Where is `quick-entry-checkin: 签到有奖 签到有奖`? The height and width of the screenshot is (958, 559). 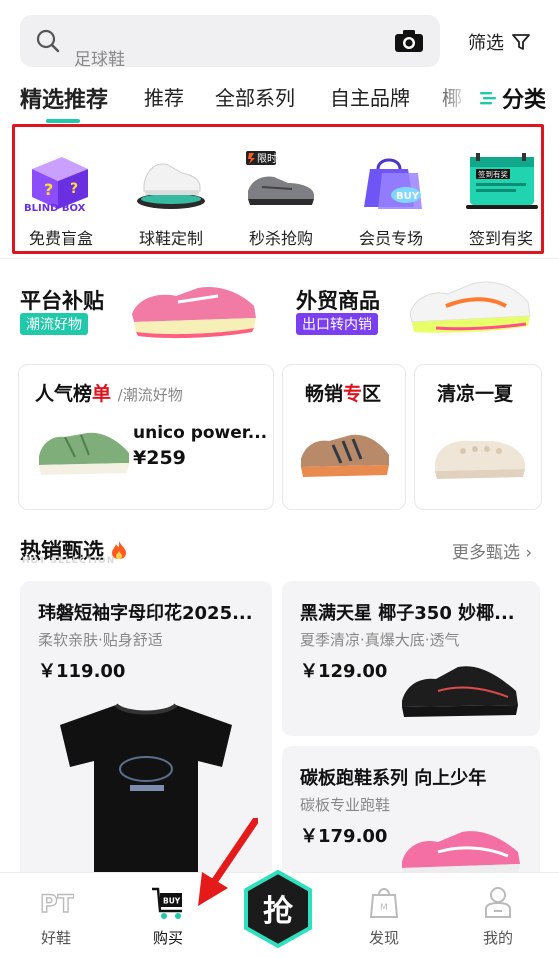 quick-entry-checkin: 签到有奖 签到有奖 is located at coordinates (501, 191).